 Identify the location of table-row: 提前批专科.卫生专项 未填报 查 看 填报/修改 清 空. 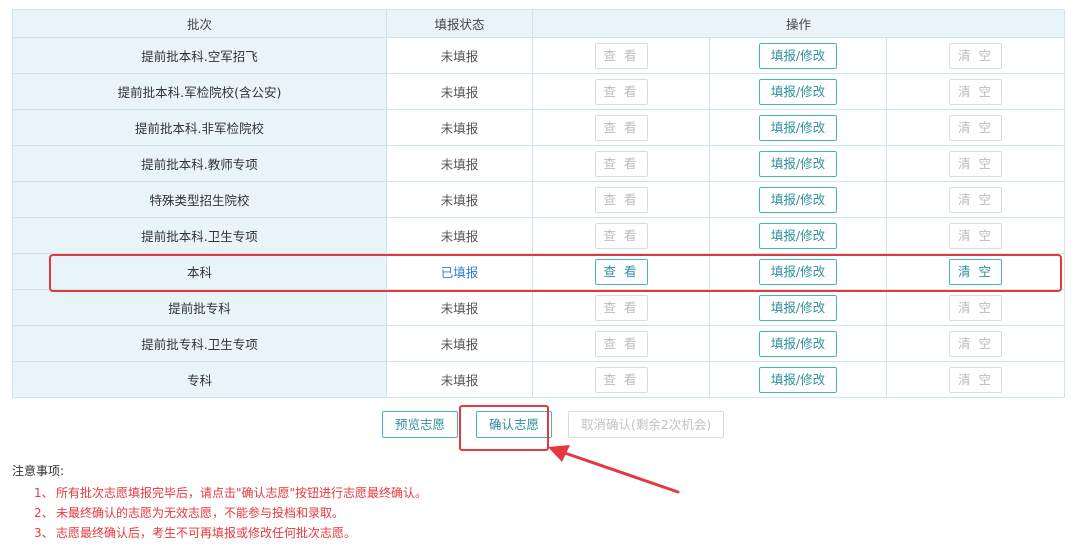
(538, 343).